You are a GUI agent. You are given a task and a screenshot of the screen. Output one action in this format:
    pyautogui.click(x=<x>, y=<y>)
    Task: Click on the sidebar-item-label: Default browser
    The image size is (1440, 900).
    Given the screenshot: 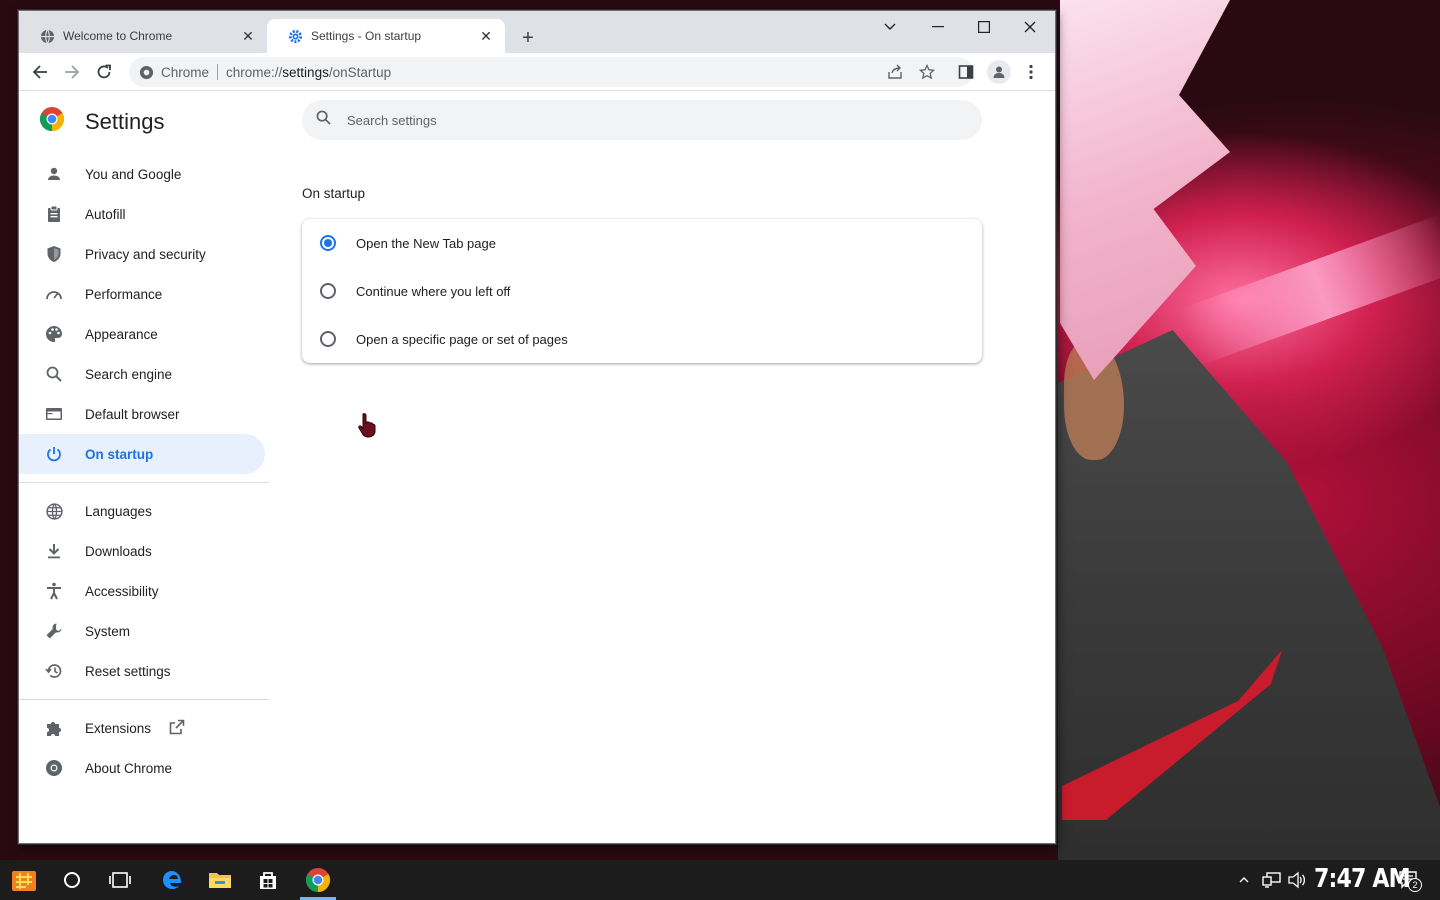 What is the action you would take?
    pyautogui.click(x=132, y=414)
    